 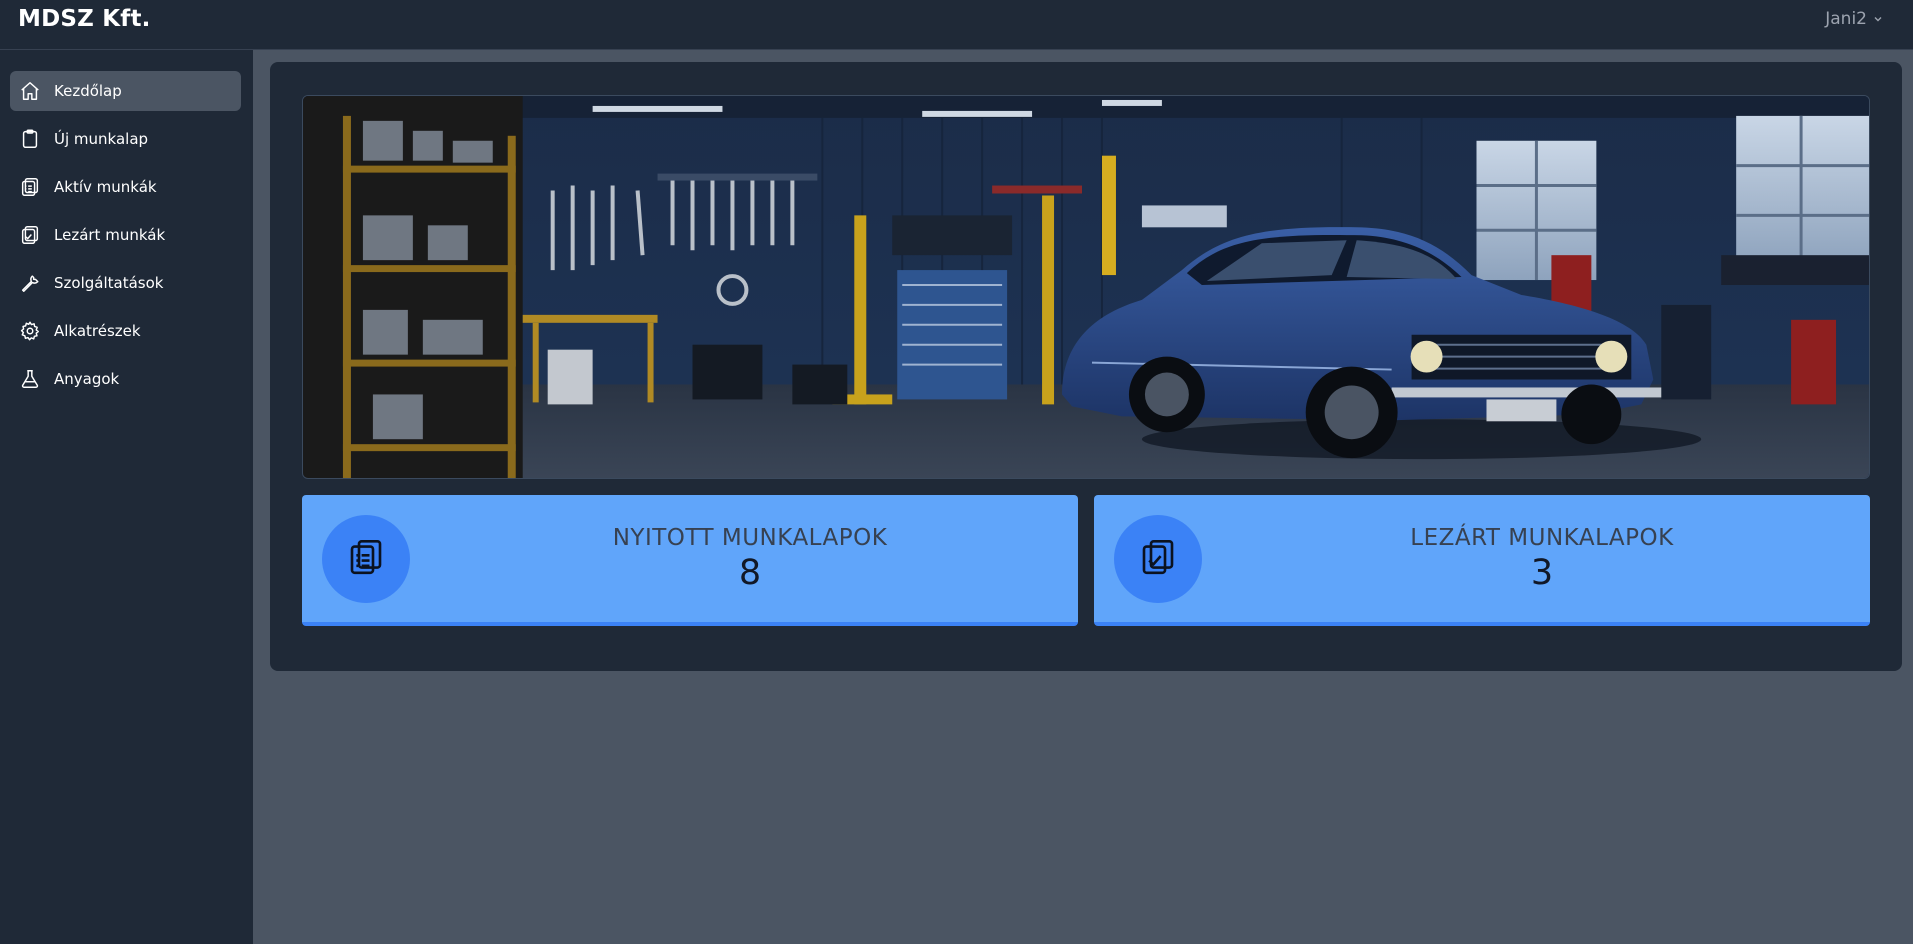 I want to click on stat-value: 3, so click(x=1542, y=573).